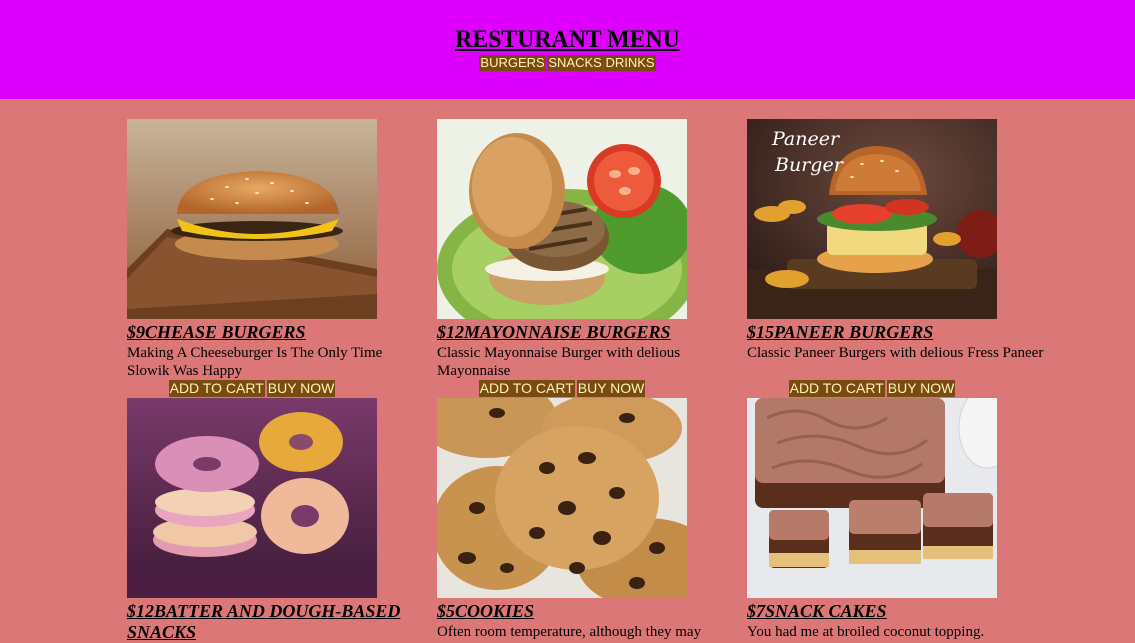 The height and width of the screenshot is (643, 1135). What do you see at coordinates (587, 332) in the screenshot?
I see `item-title: $12MAYONNAISE BURGERS` at bounding box center [587, 332].